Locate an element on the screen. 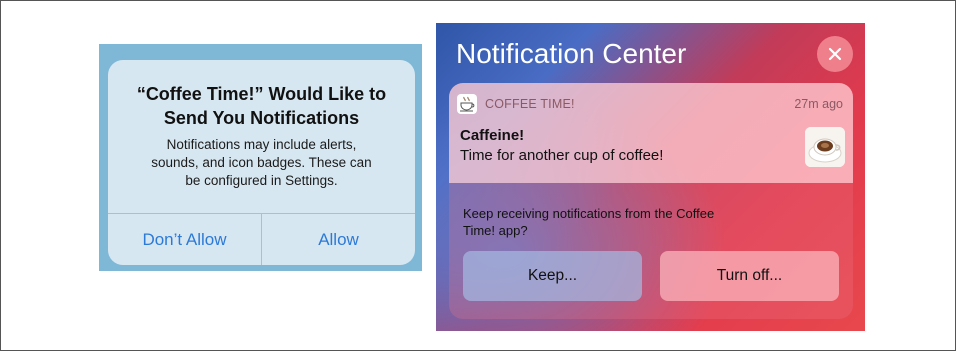 This screenshot has width=956, height=351. coffee-cup-thumbnail is located at coordinates (825, 147).